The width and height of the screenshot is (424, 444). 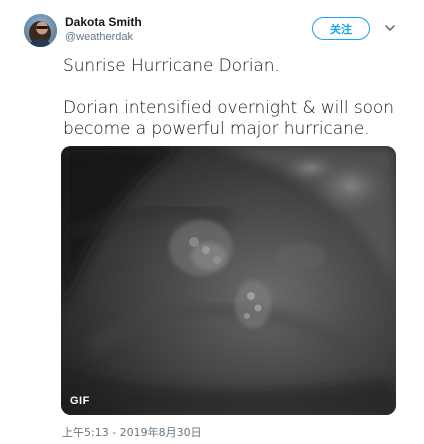 I want to click on tweet-text-line-1: Sunrise Hurricane Dorian., so click(x=171, y=66).